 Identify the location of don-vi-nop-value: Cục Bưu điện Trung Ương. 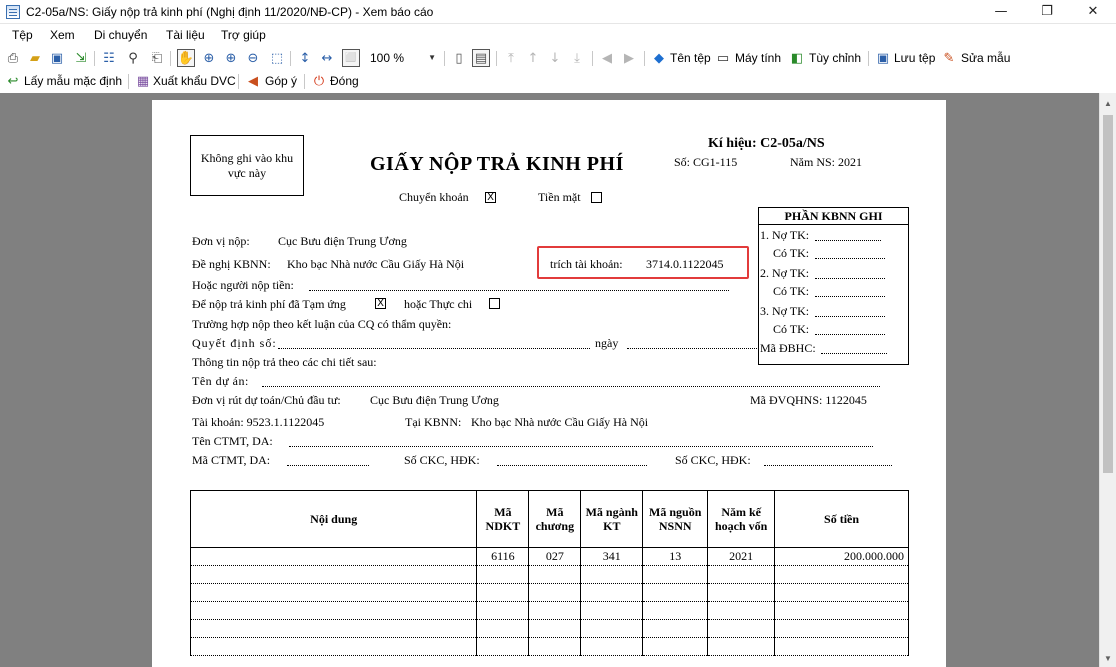
(342, 241).